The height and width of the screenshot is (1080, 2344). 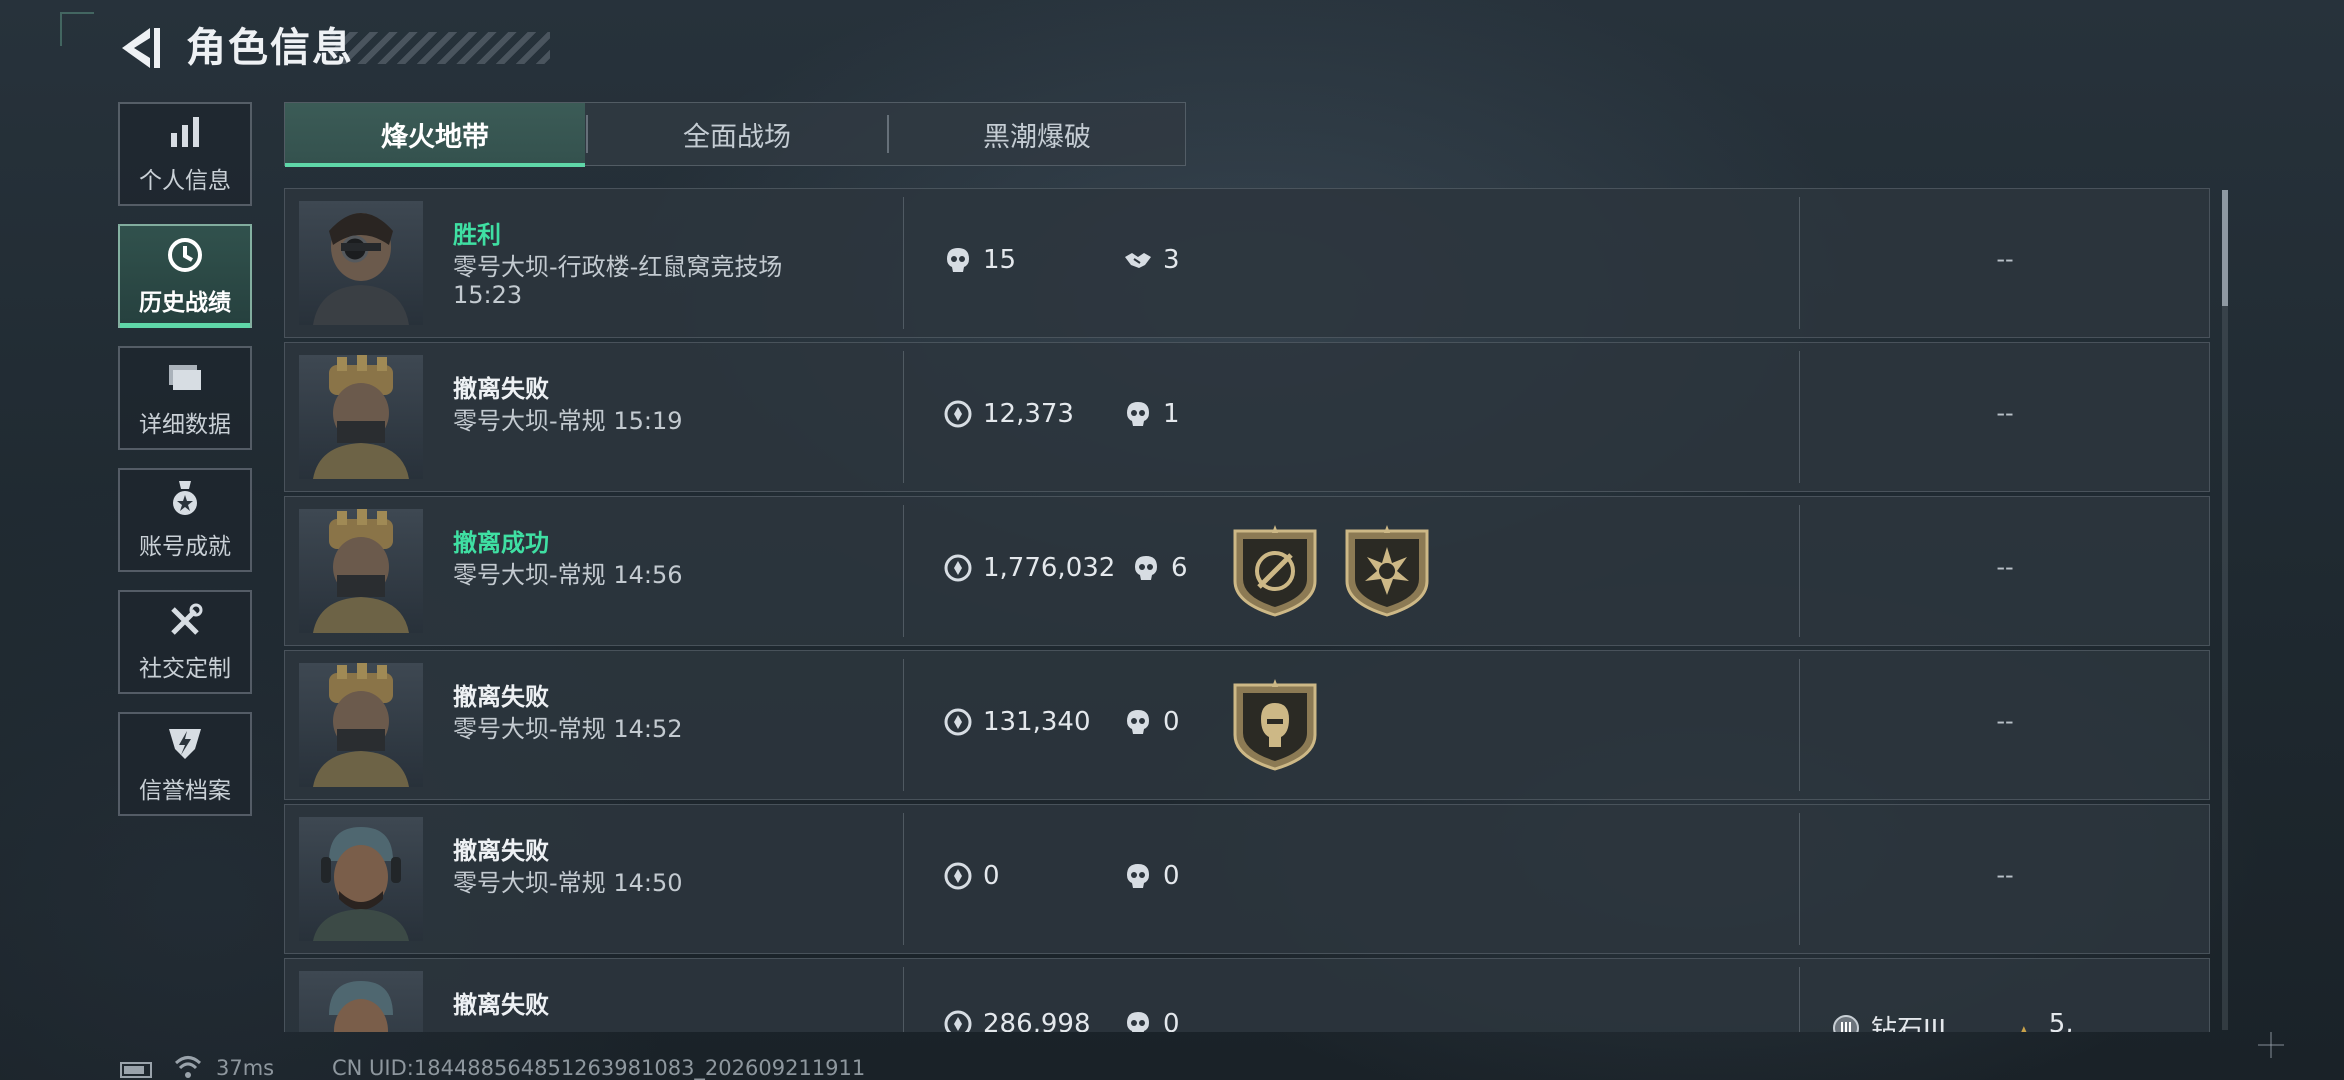 What do you see at coordinates (134, 1070) in the screenshot?
I see `battery-level` at bounding box center [134, 1070].